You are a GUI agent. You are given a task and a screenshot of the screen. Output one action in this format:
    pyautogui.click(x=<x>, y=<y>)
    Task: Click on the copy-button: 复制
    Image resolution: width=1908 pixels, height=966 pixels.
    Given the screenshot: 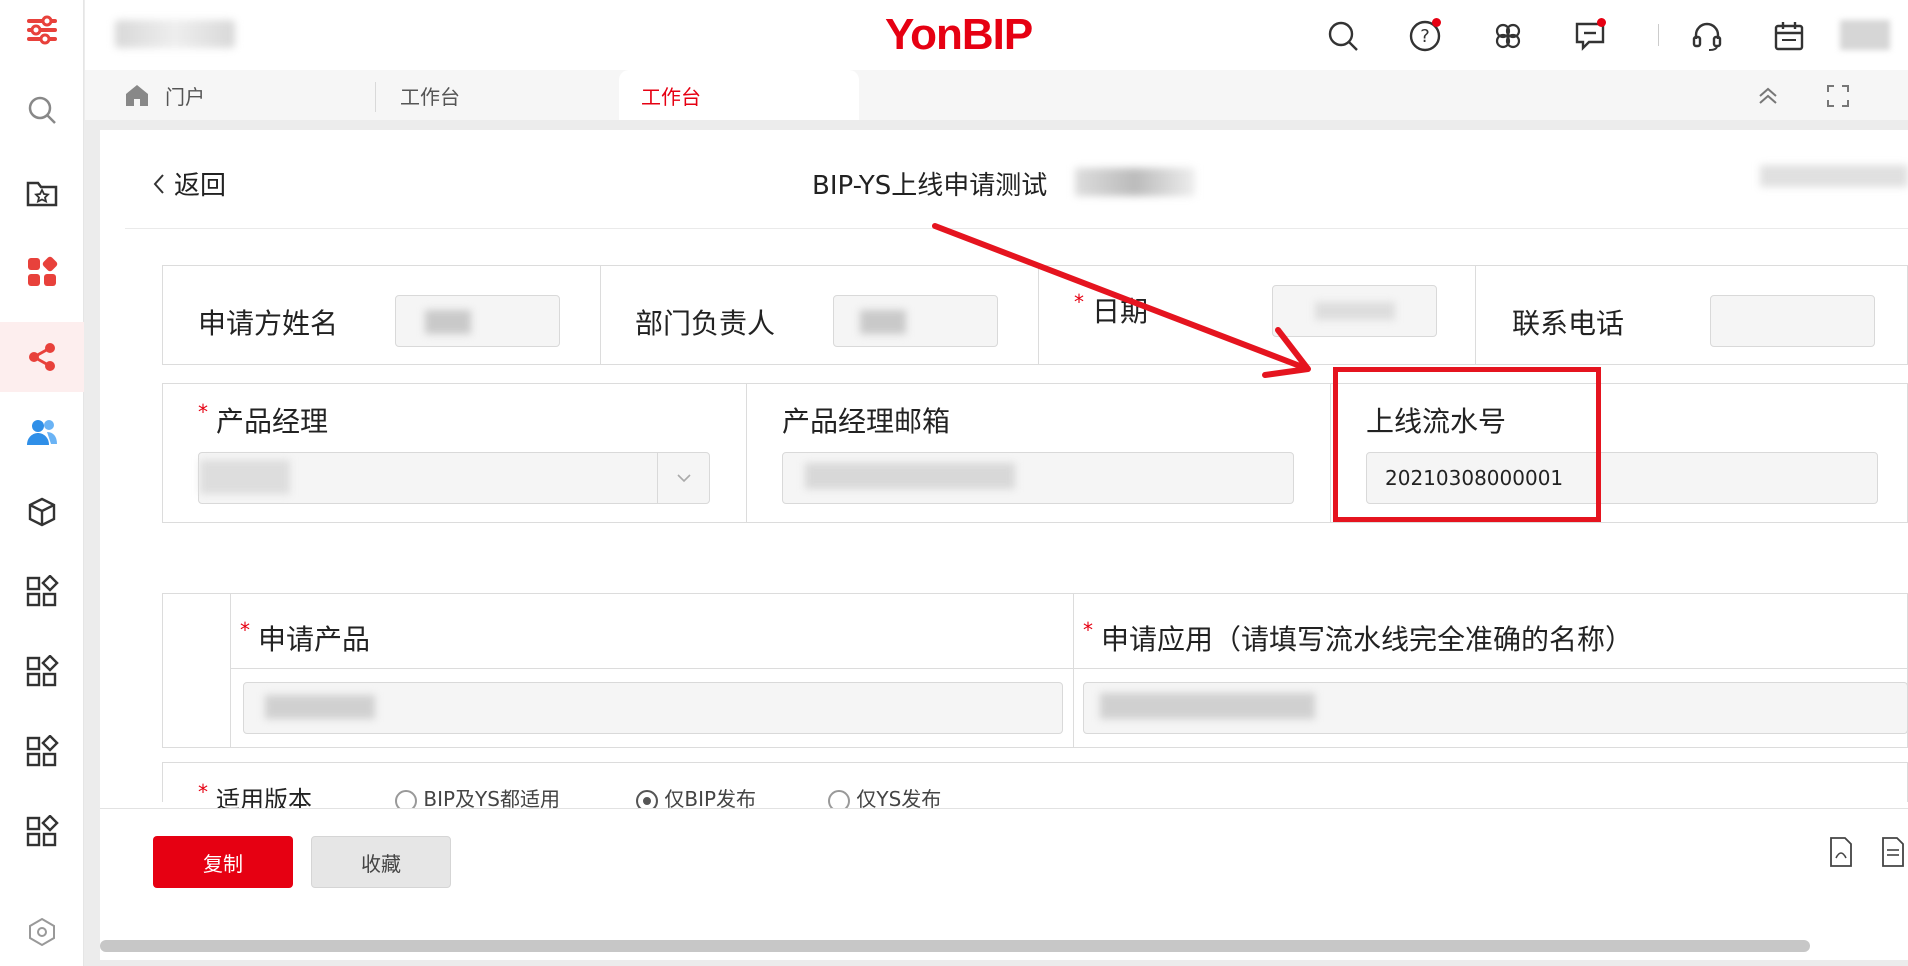 What is the action you would take?
    pyautogui.click(x=223, y=862)
    